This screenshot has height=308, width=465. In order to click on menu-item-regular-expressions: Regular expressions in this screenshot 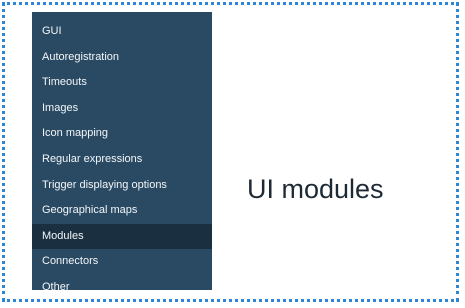, I will do `click(122, 160)`.